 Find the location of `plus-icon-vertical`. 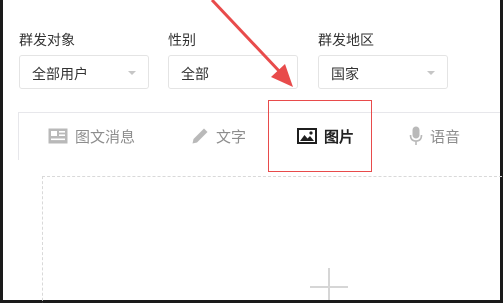

plus-icon-vertical is located at coordinates (329, 284).